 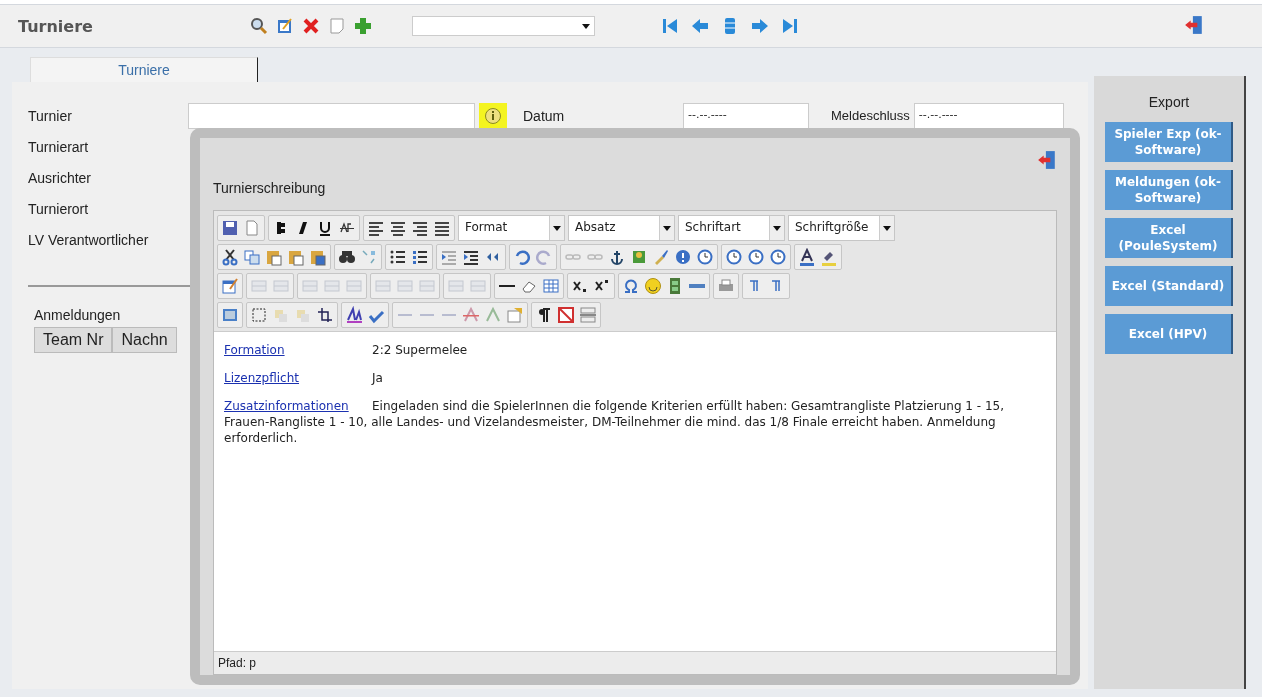 I want to click on path-bar: Pfad: p, so click(x=635, y=662).